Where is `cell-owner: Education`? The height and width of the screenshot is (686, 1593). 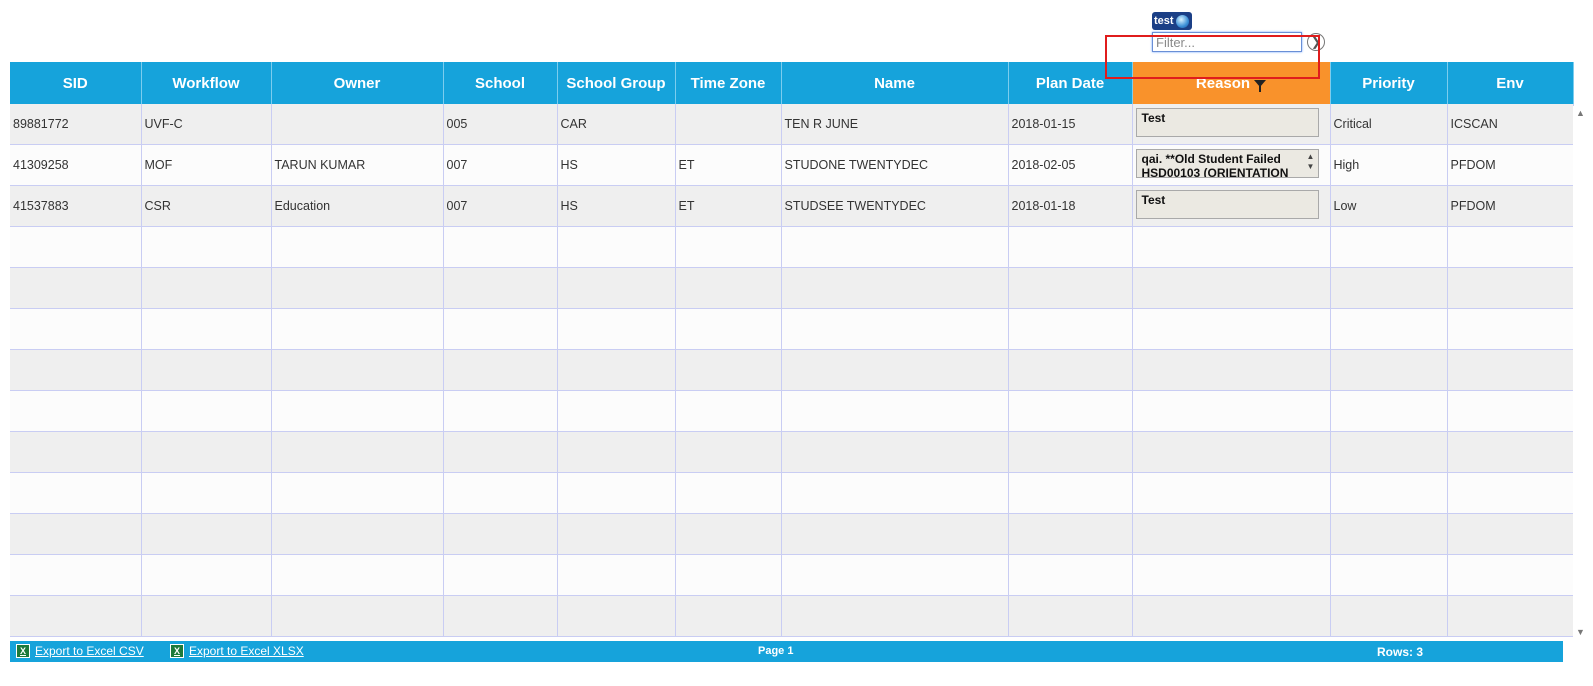
cell-owner: Education is located at coordinates (357, 206).